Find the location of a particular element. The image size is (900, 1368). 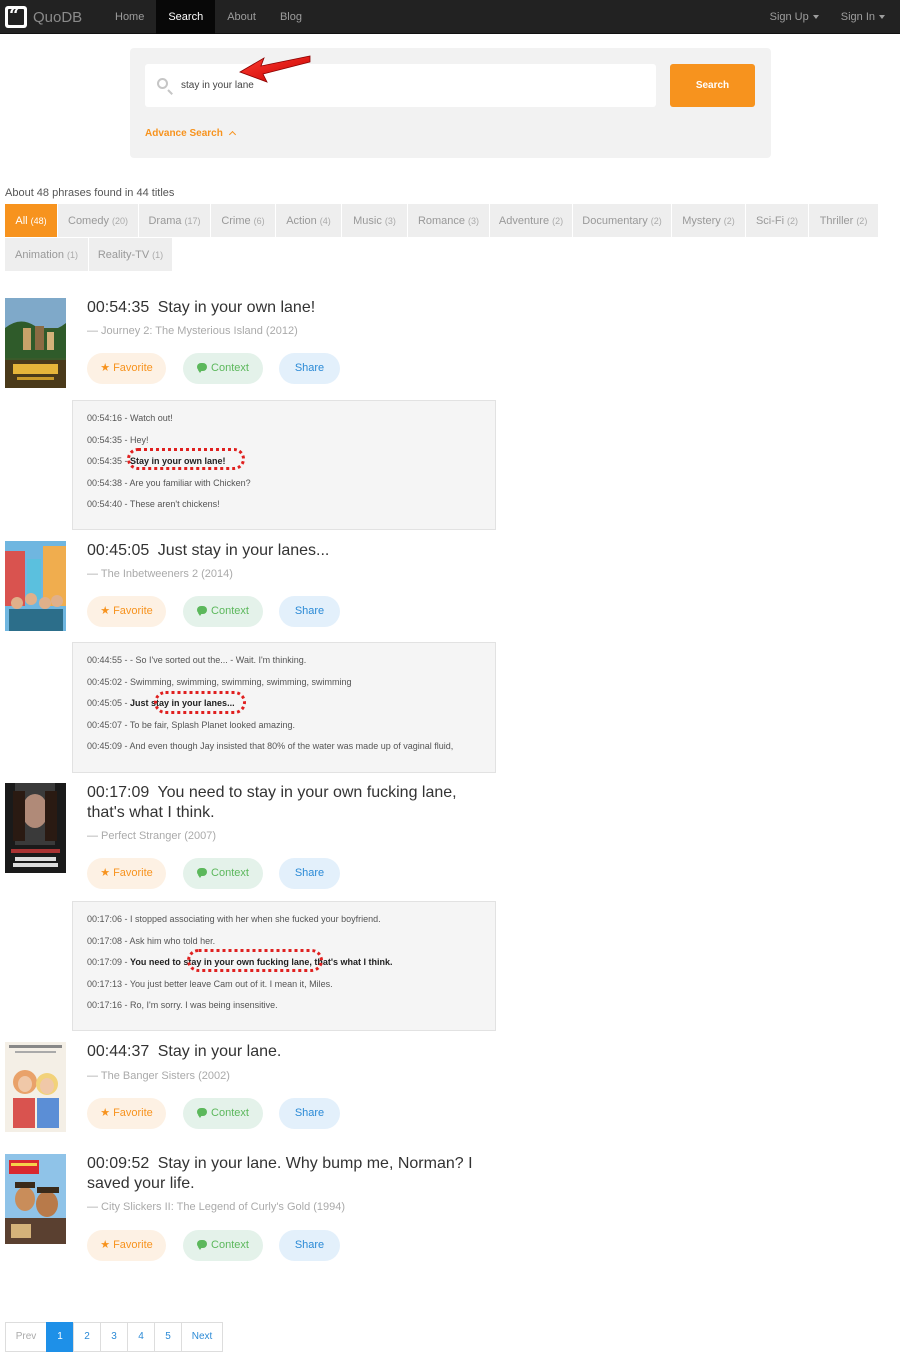

phrase-line: 00:54:35 Stay in your own lane! is located at coordinates (292, 308).